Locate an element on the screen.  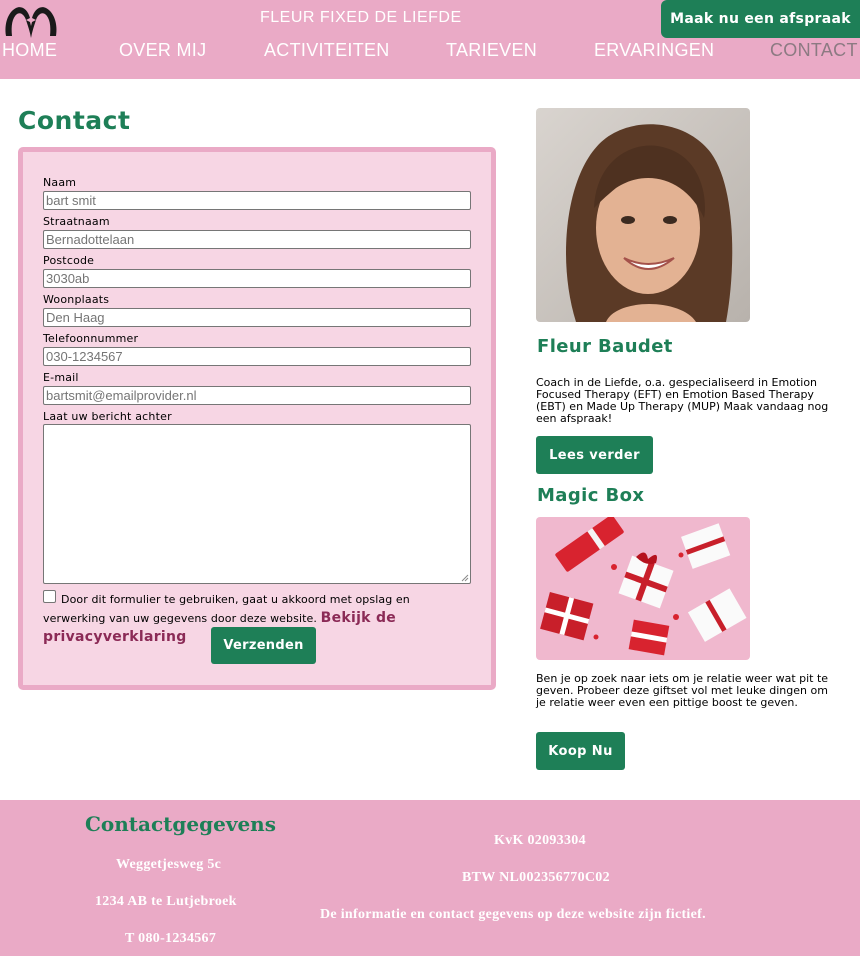
message-label: Laat uw bericht achter is located at coordinates (107, 416).